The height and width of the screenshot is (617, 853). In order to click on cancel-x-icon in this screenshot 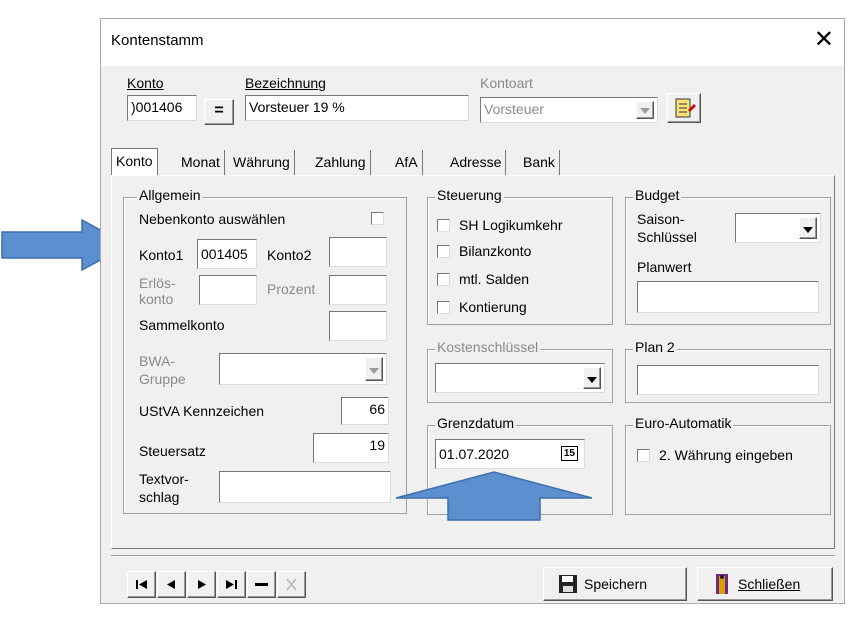, I will do `click(291, 584)`.